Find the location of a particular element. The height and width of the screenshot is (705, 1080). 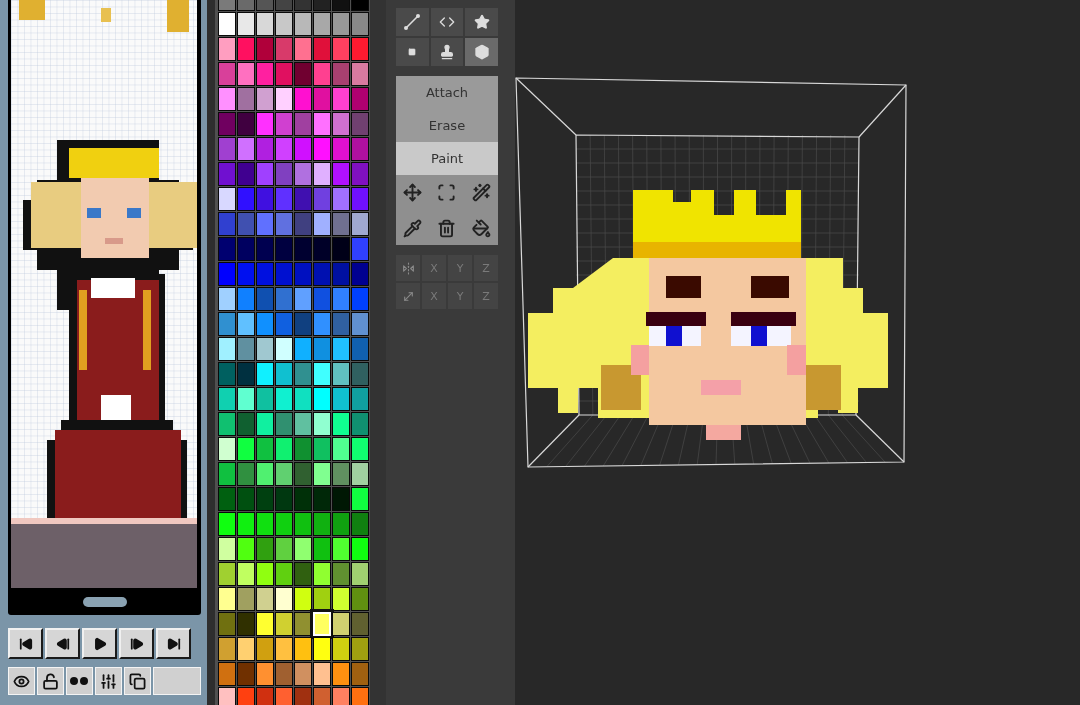

mode-button: Paint is located at coordinates (447, 158).